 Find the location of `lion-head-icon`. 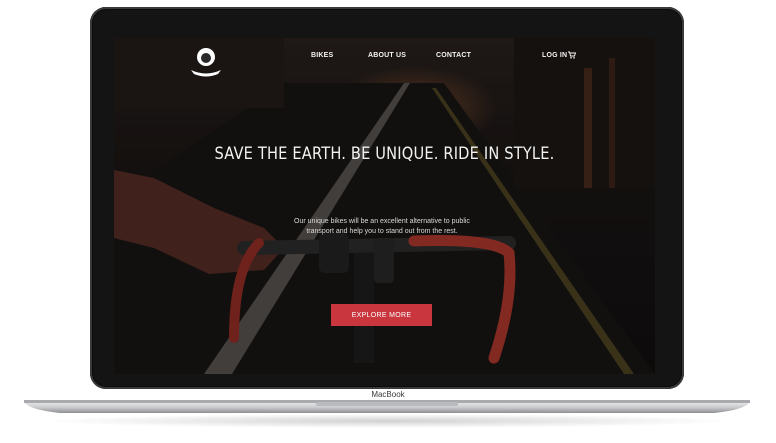

lion-head-icon is located at coordinates (206, 61).